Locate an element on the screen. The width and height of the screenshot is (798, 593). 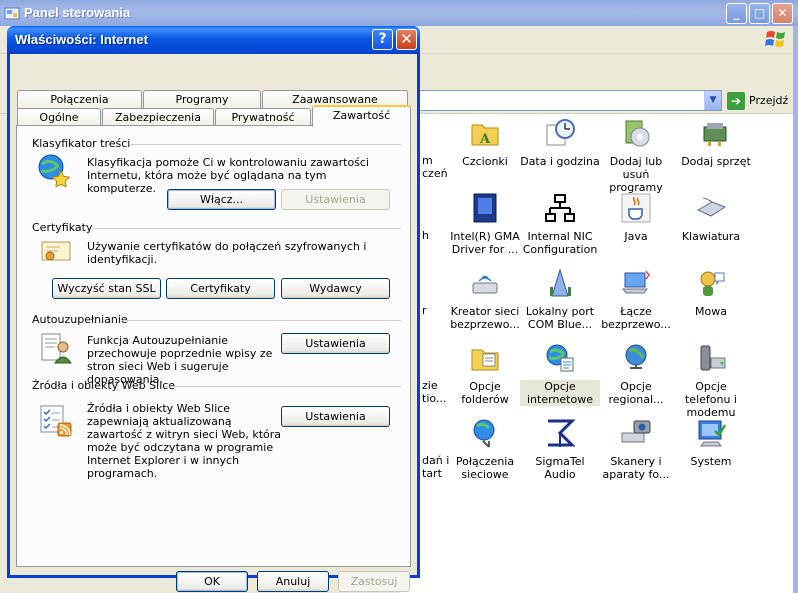
content-advisor-settings-button: Ustawienia is located at coordinates (335, 199).